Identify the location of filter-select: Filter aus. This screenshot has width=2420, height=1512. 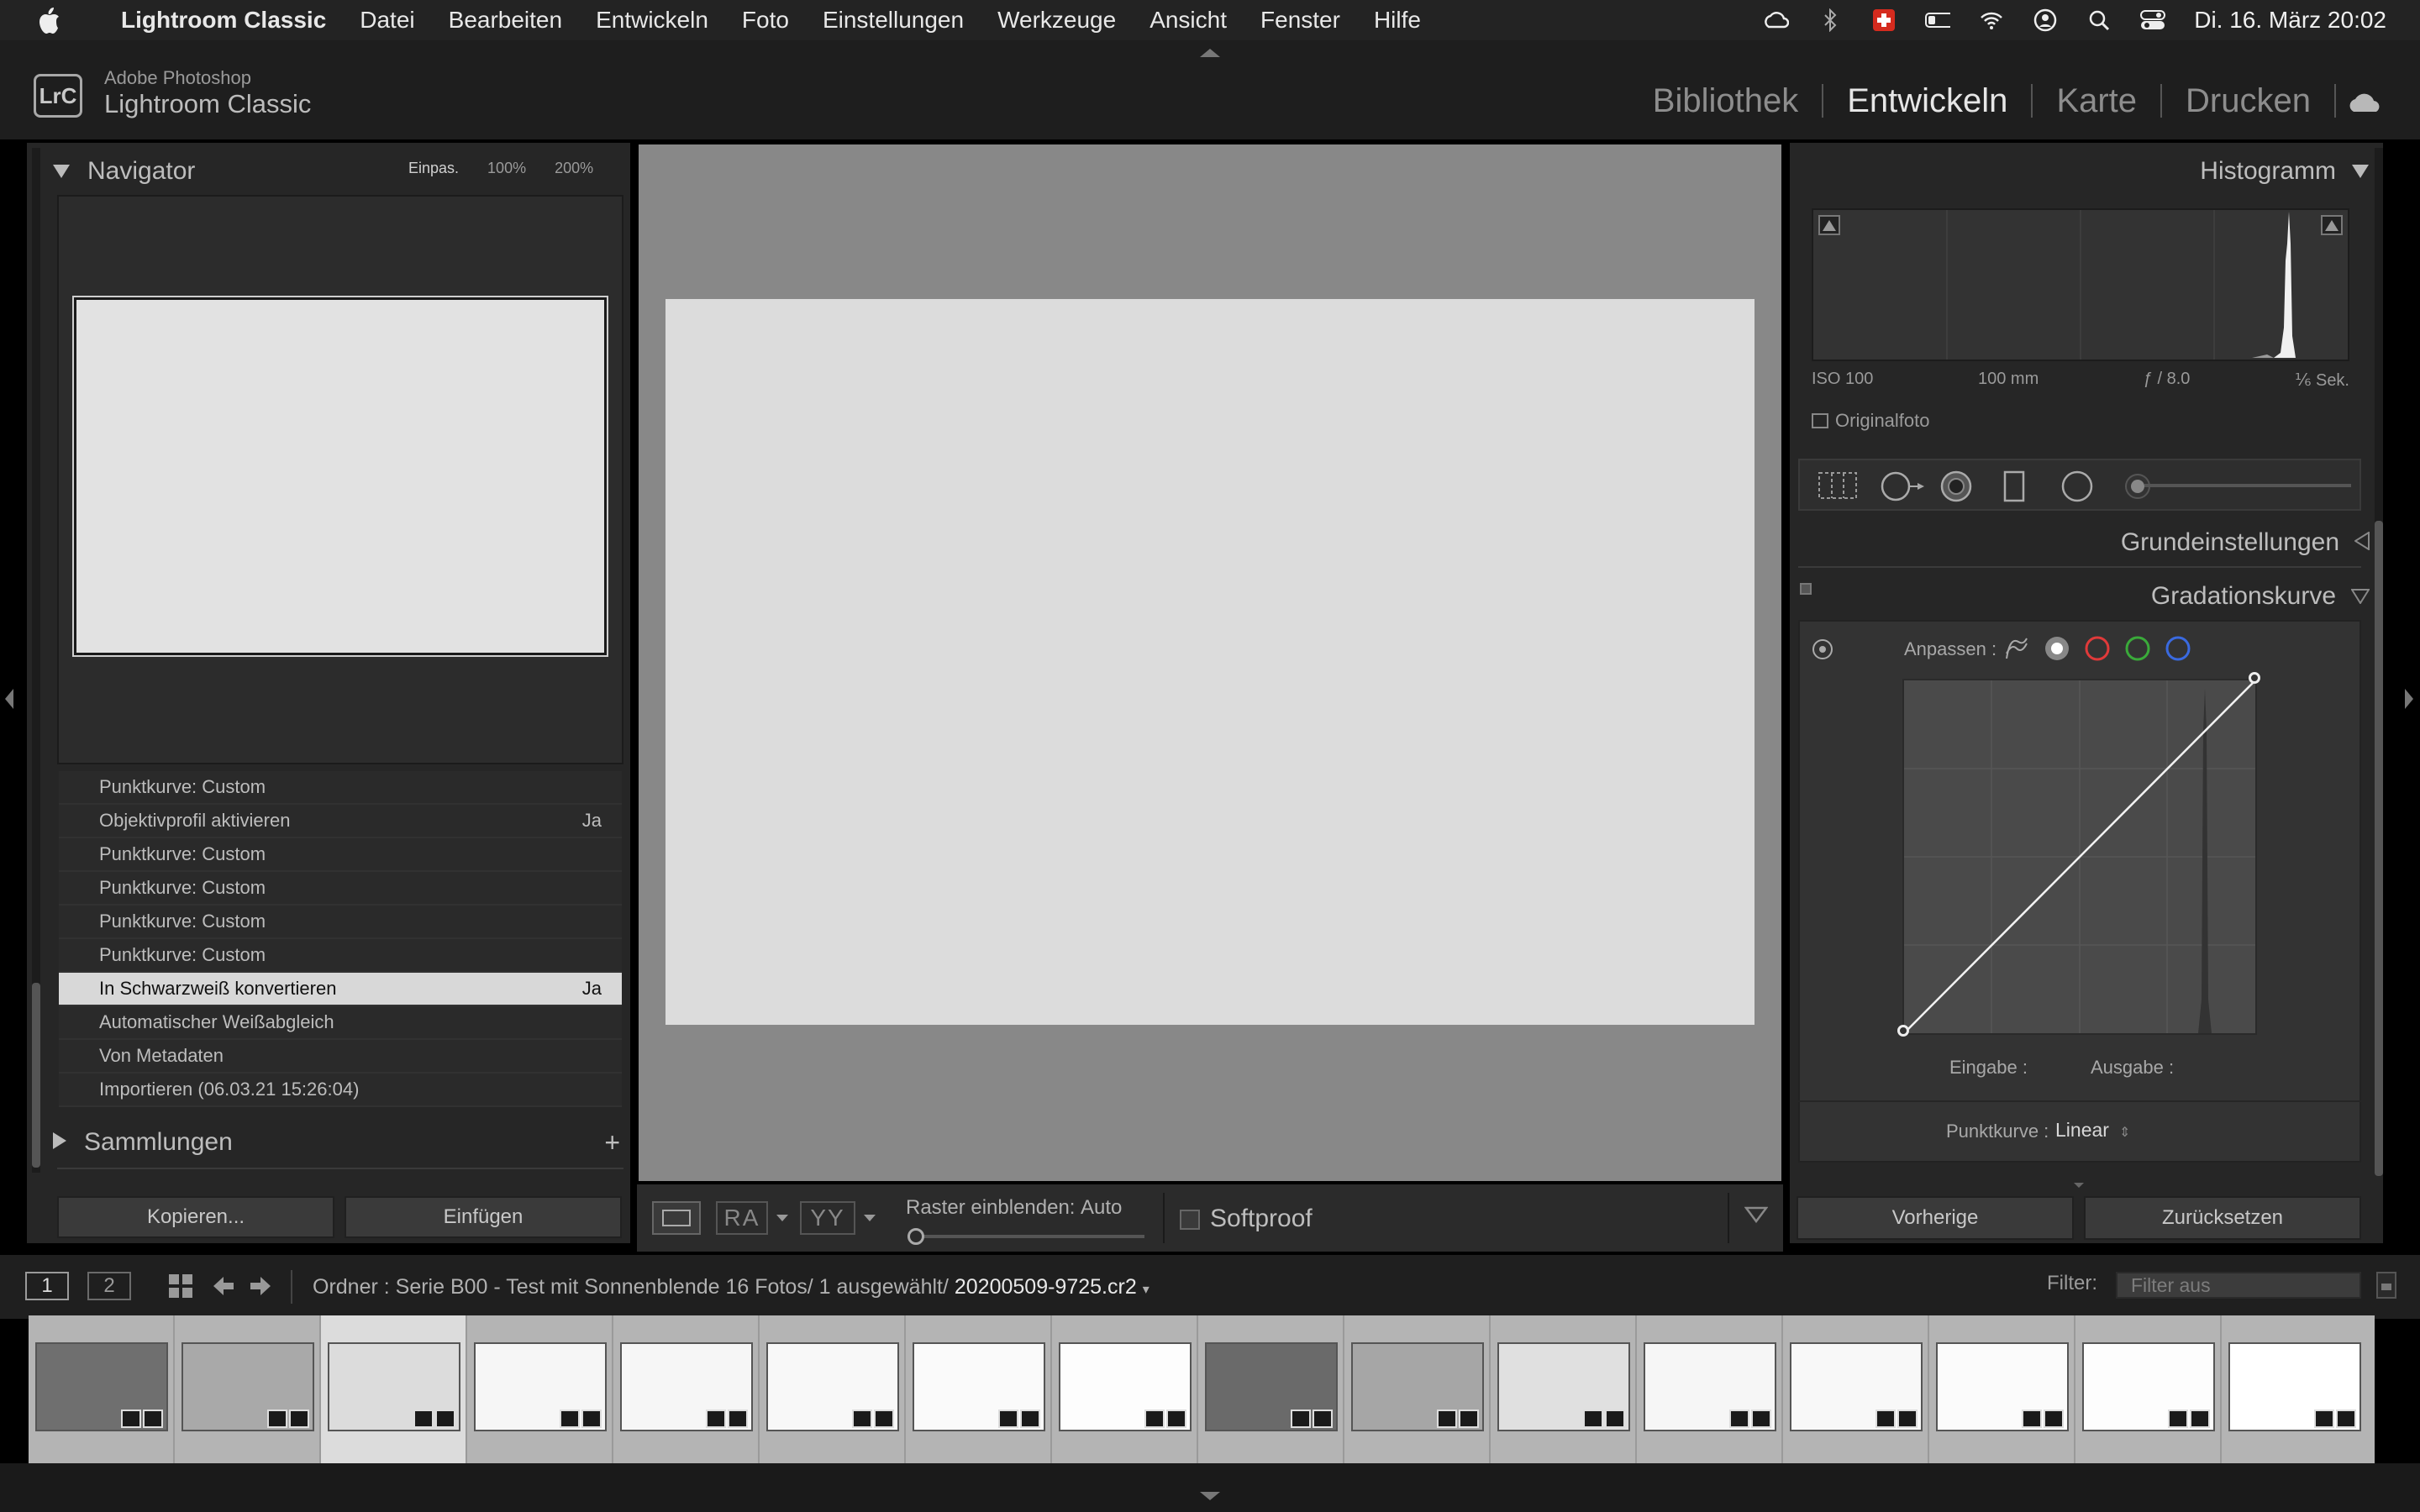
(2238, 1285).